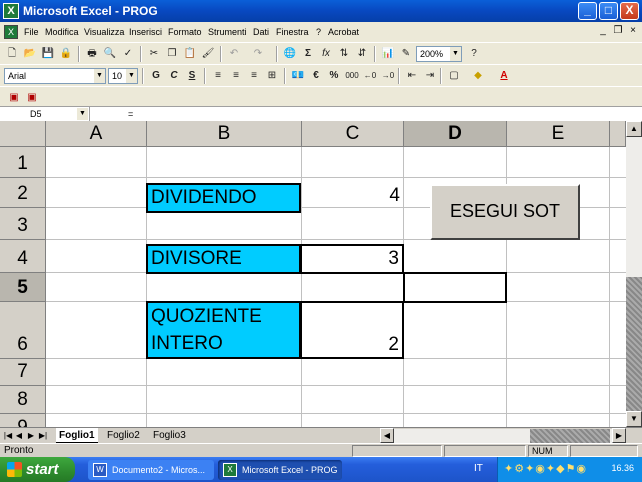  Describe the element at coordinates (387, 435) in the screenshot. I see `scroll-left-icon: ◀` at that location.